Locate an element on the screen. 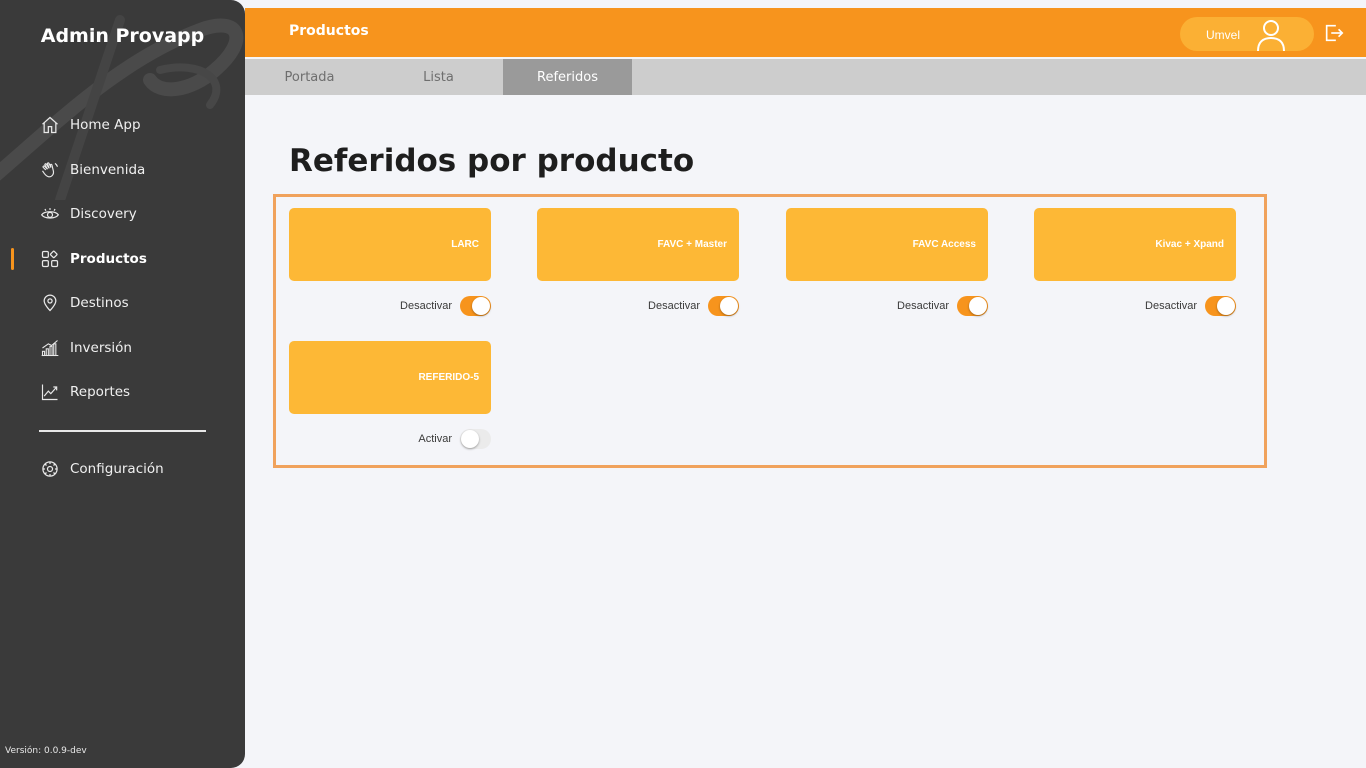 The width and height of the screenshot is (1366, 768). sidebar-item-reportes: Reportes is located at coordinates (122, 392).